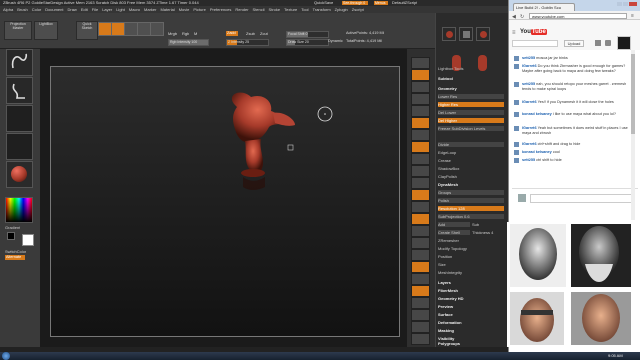 The width and height of the screenshot is (640, 360). Describe the element at coordinates (471, 208) in the screenshot. I see `tray-resolution: Resolution 128` at that location.